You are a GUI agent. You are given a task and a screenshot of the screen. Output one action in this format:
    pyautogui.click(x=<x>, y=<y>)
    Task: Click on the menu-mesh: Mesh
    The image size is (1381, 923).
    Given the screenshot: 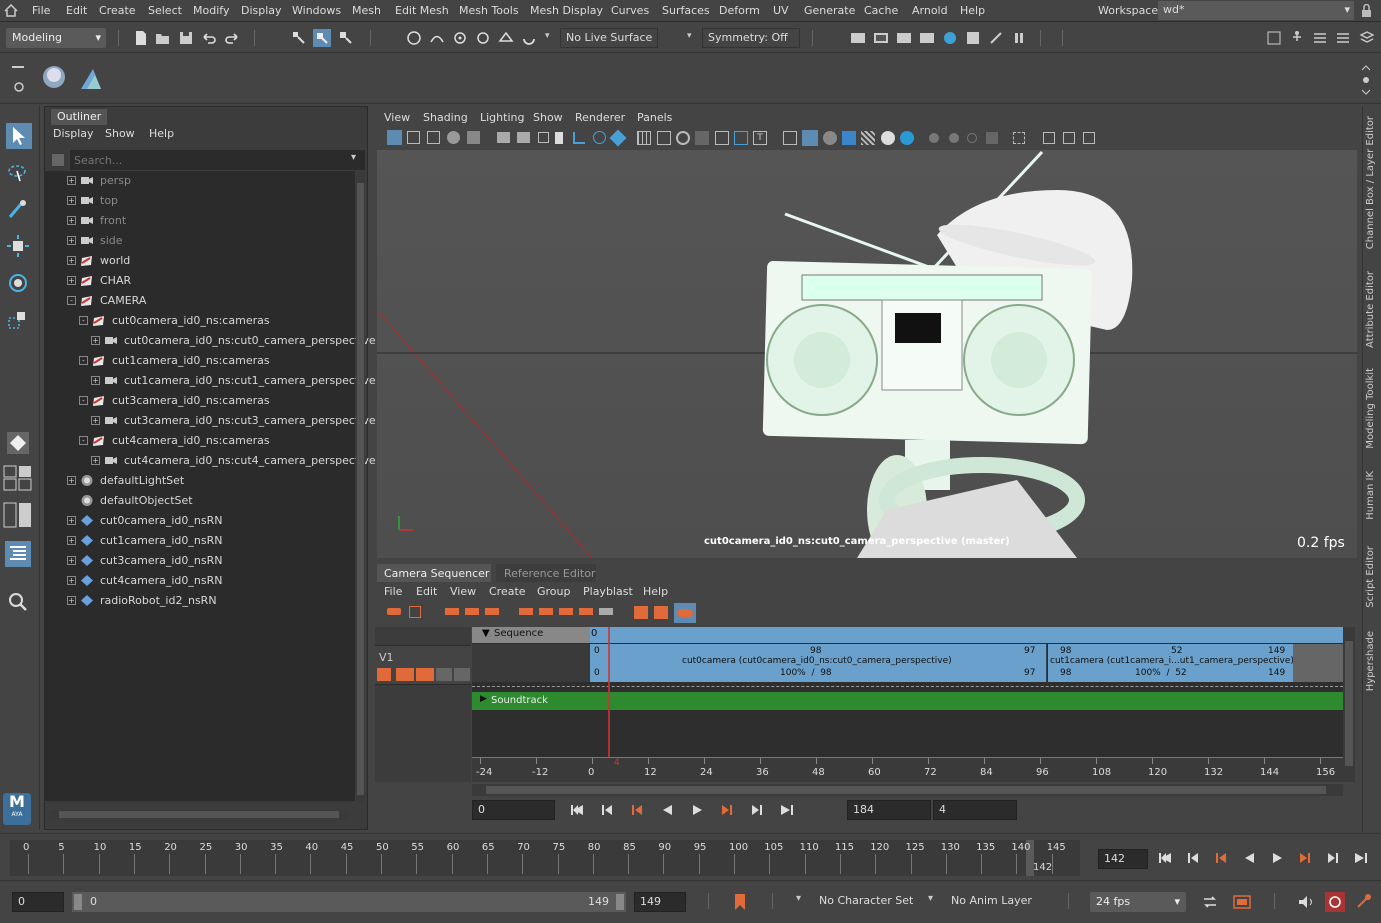 What is the action you would take?
    pyautogui.click(x=366, y=10)
    